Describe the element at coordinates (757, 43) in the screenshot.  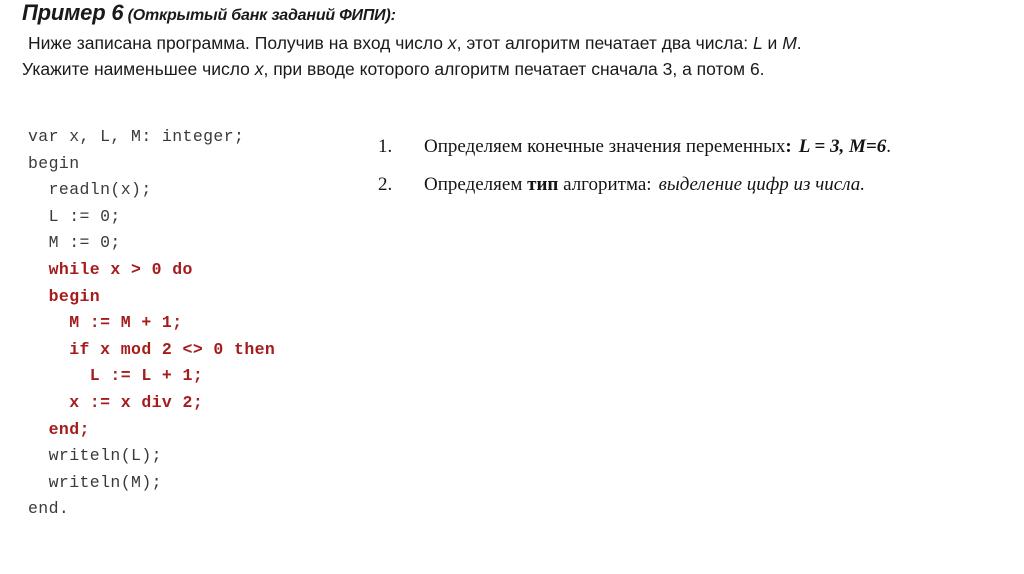
I see `statement-var-L: L` at that location.